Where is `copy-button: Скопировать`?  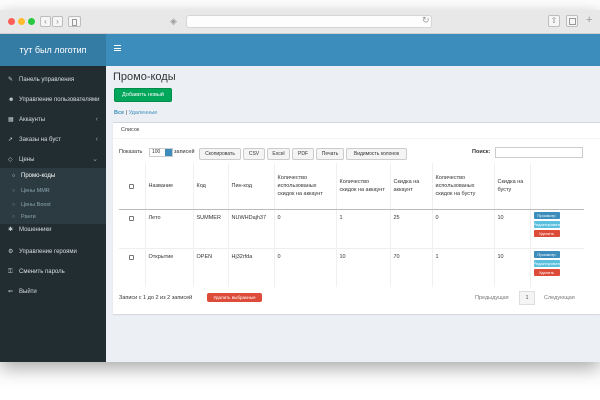 copy-button: Скопировать is located at coordinates (220, 154).